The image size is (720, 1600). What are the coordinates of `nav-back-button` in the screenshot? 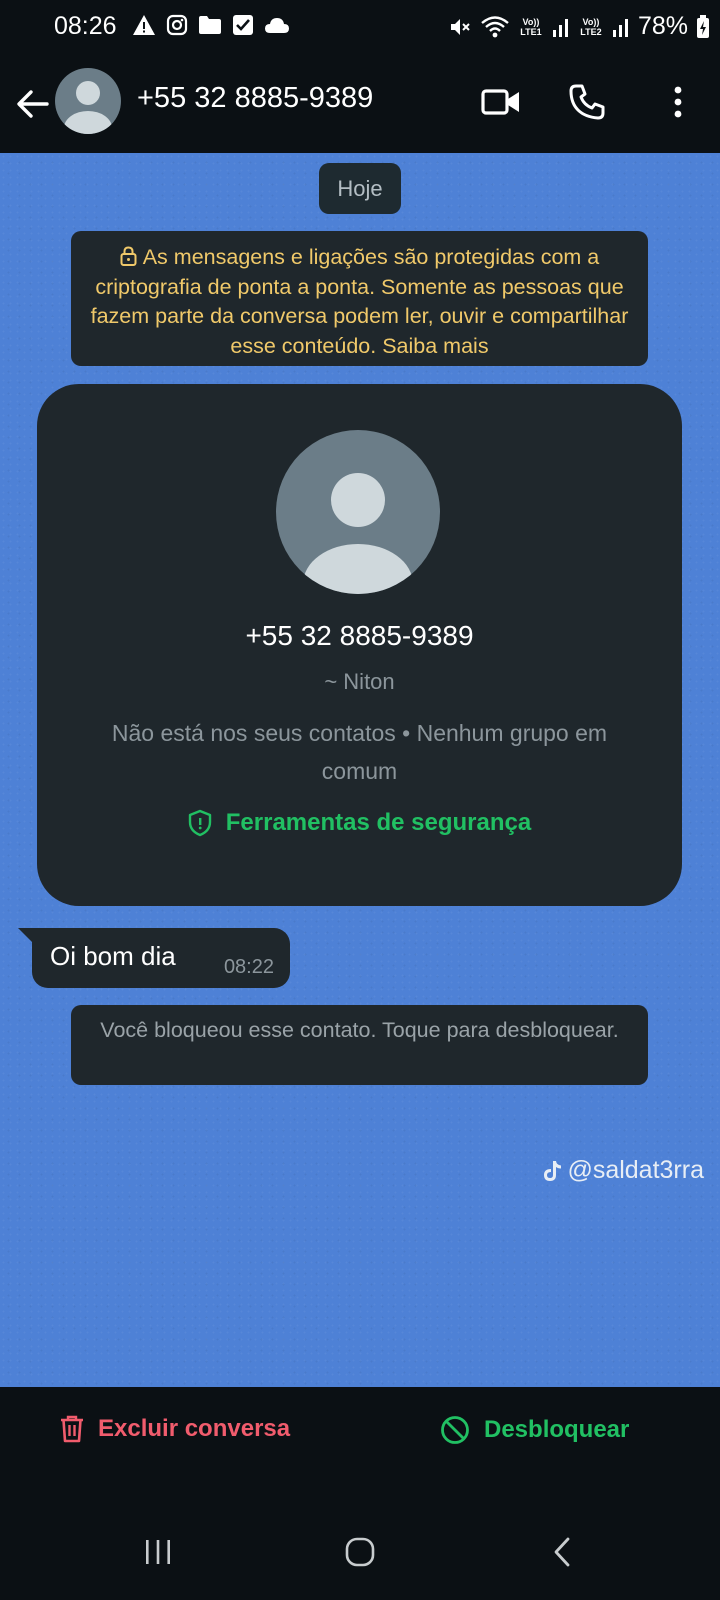 It's located at (562, 1552).